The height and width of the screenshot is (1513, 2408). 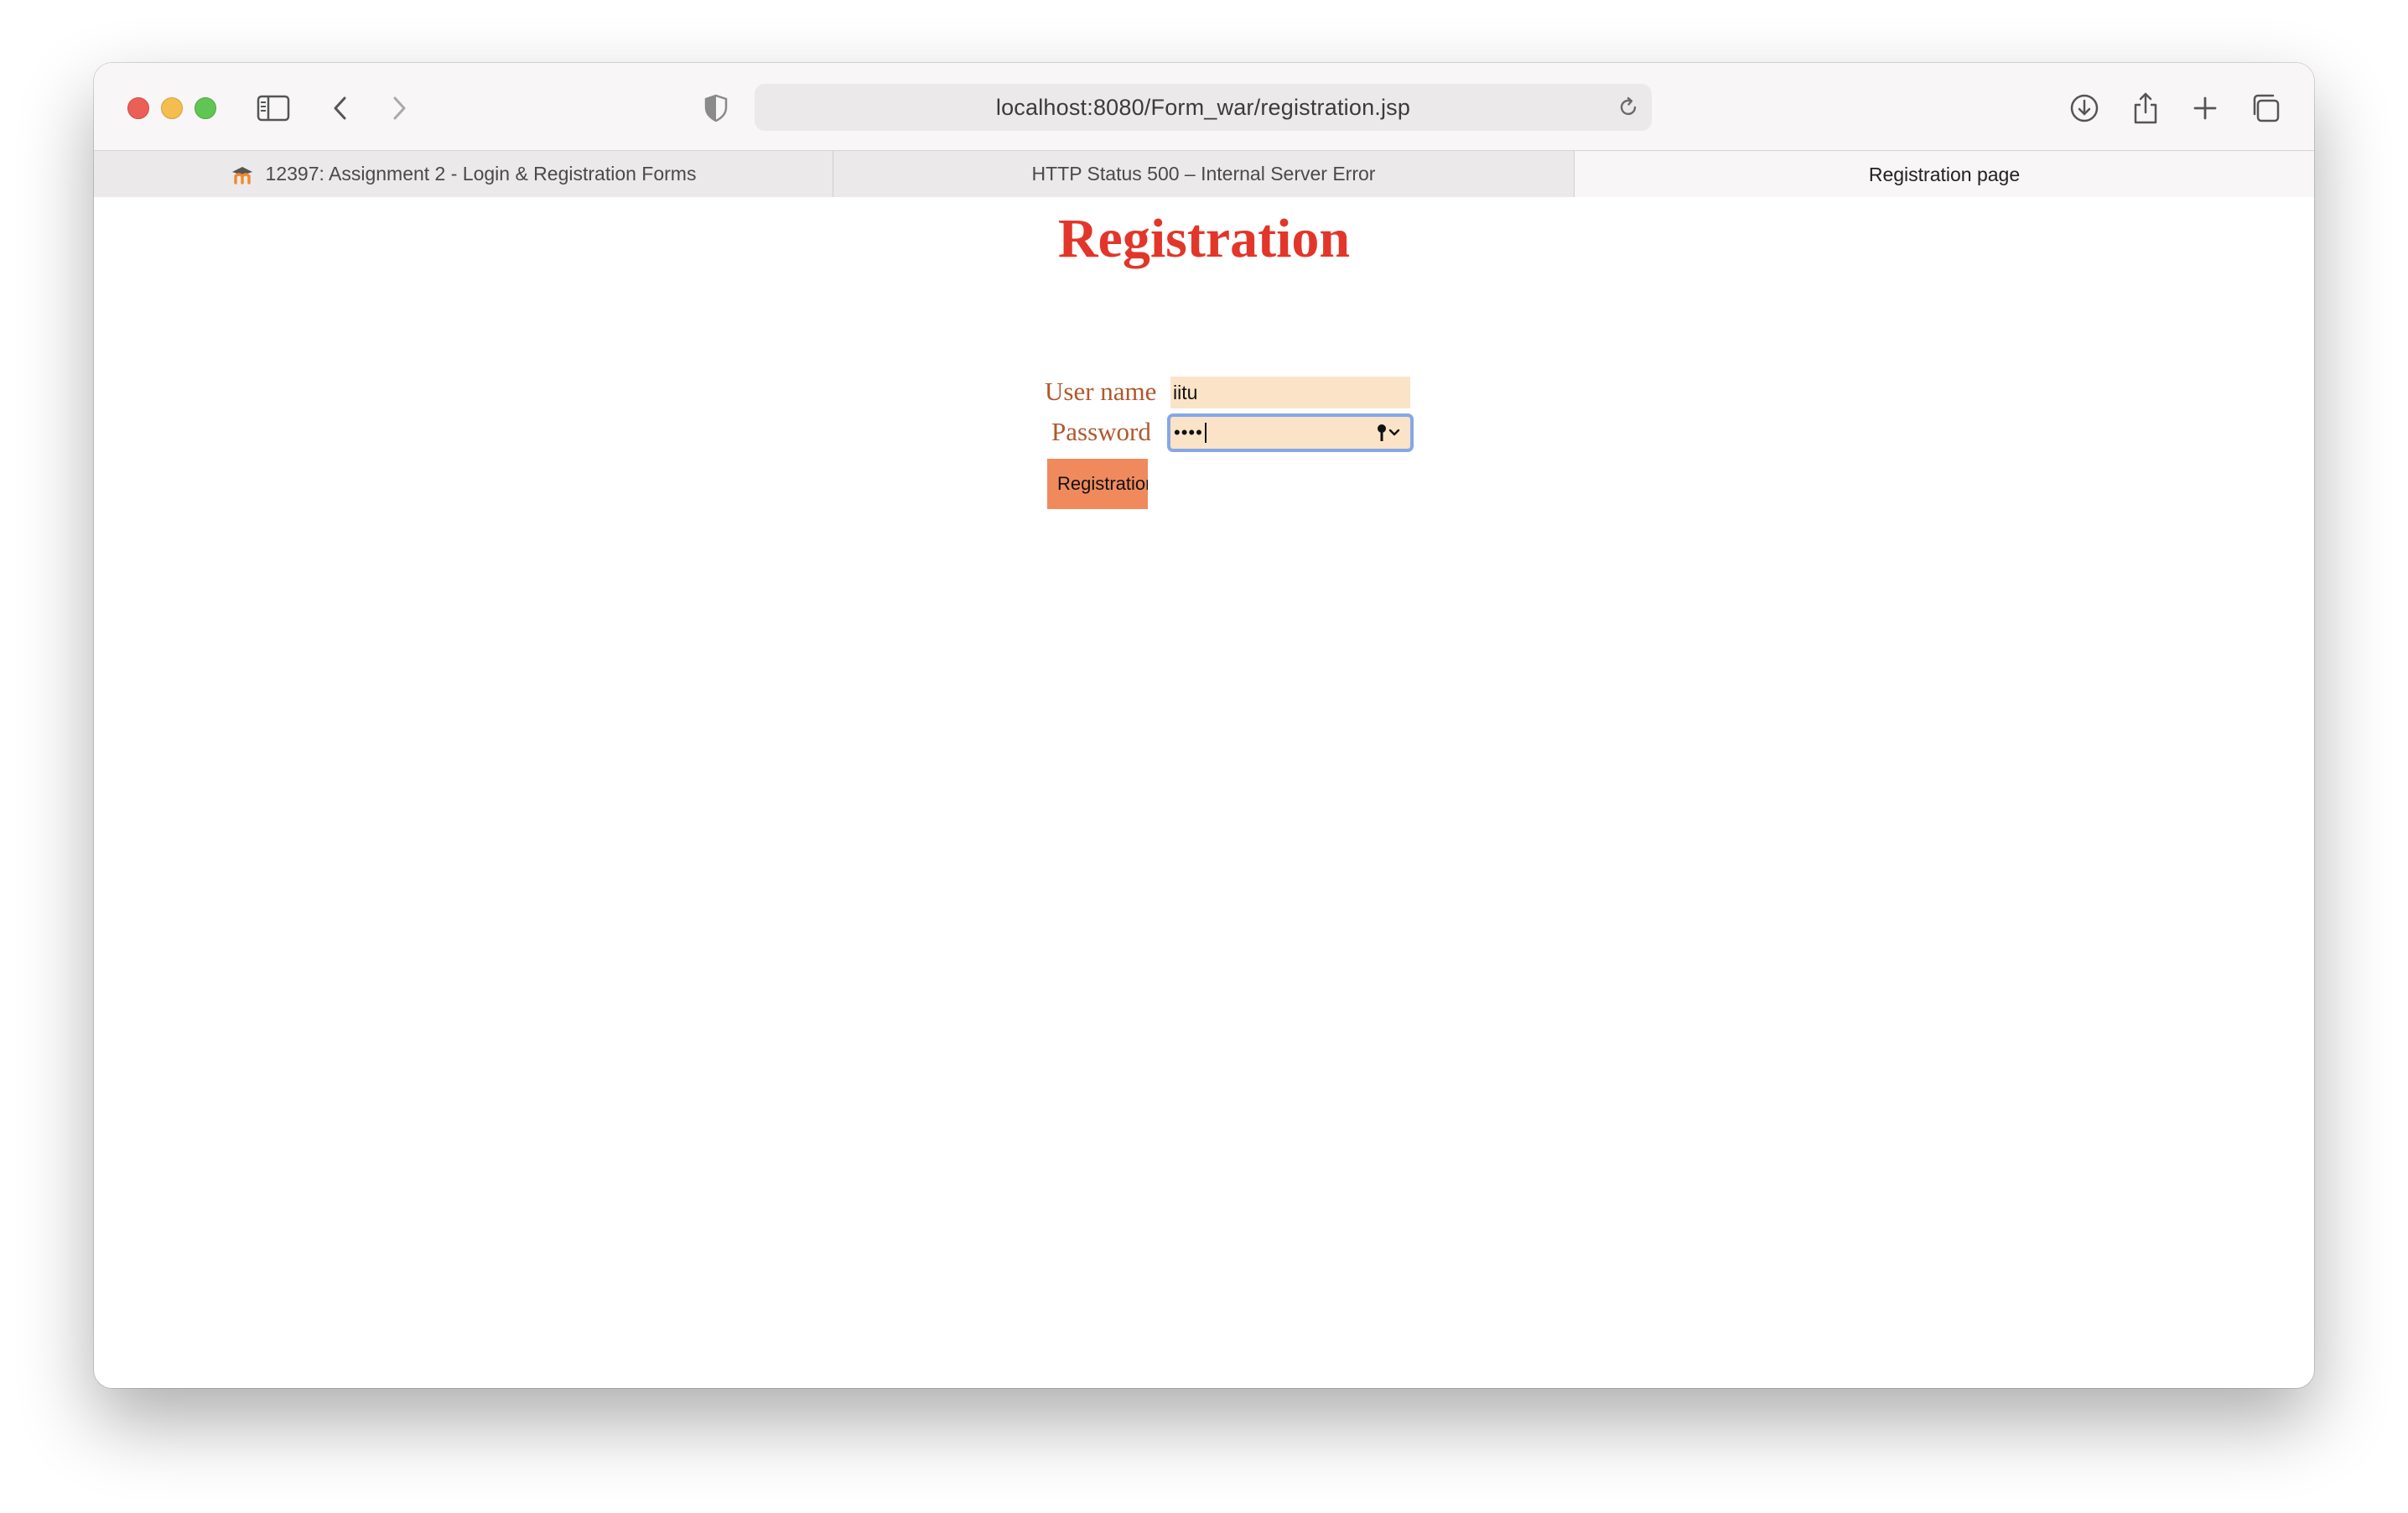 What do you see at coordinates (1628, 108) in the screenshot?
I see `reload-icon` at bounding box center [1628, 108].